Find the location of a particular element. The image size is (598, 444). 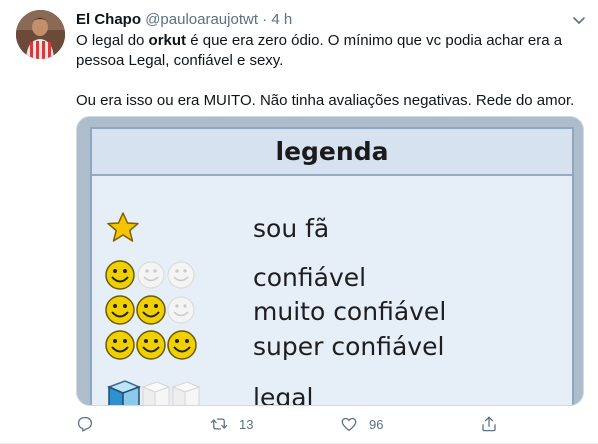

reply-button is located at coordinates (90, 424).